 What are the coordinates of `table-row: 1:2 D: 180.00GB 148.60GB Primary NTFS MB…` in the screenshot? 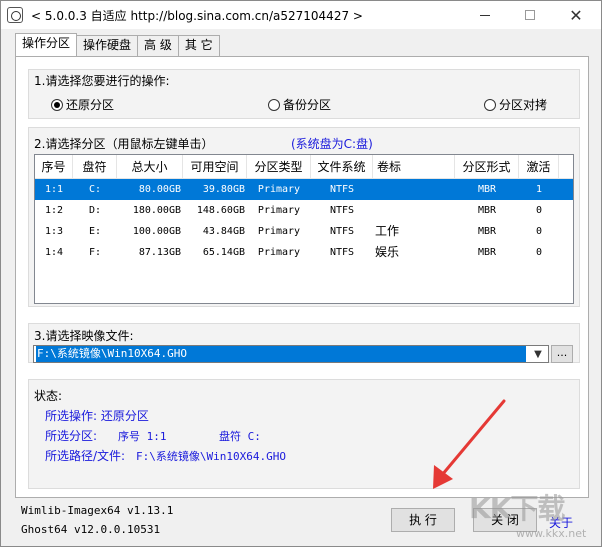 It's located at (304, 210).